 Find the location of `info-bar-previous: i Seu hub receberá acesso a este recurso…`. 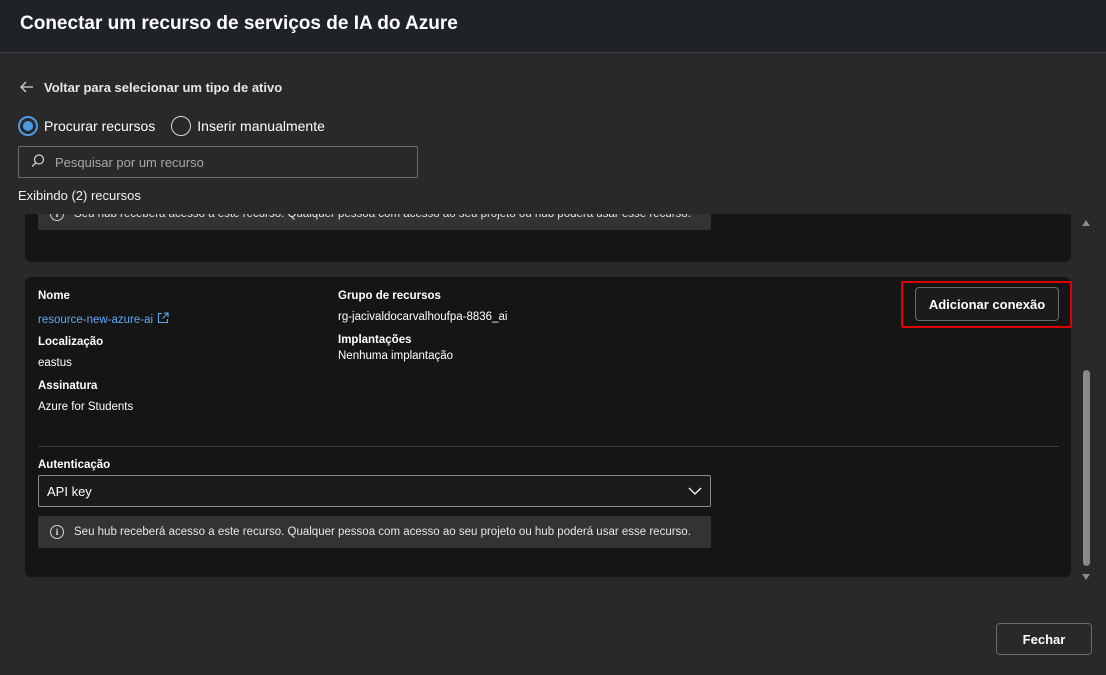

info-bar-previous: i Seu hub receberá acesso a este recurso… is located at coordinates (374, 222).